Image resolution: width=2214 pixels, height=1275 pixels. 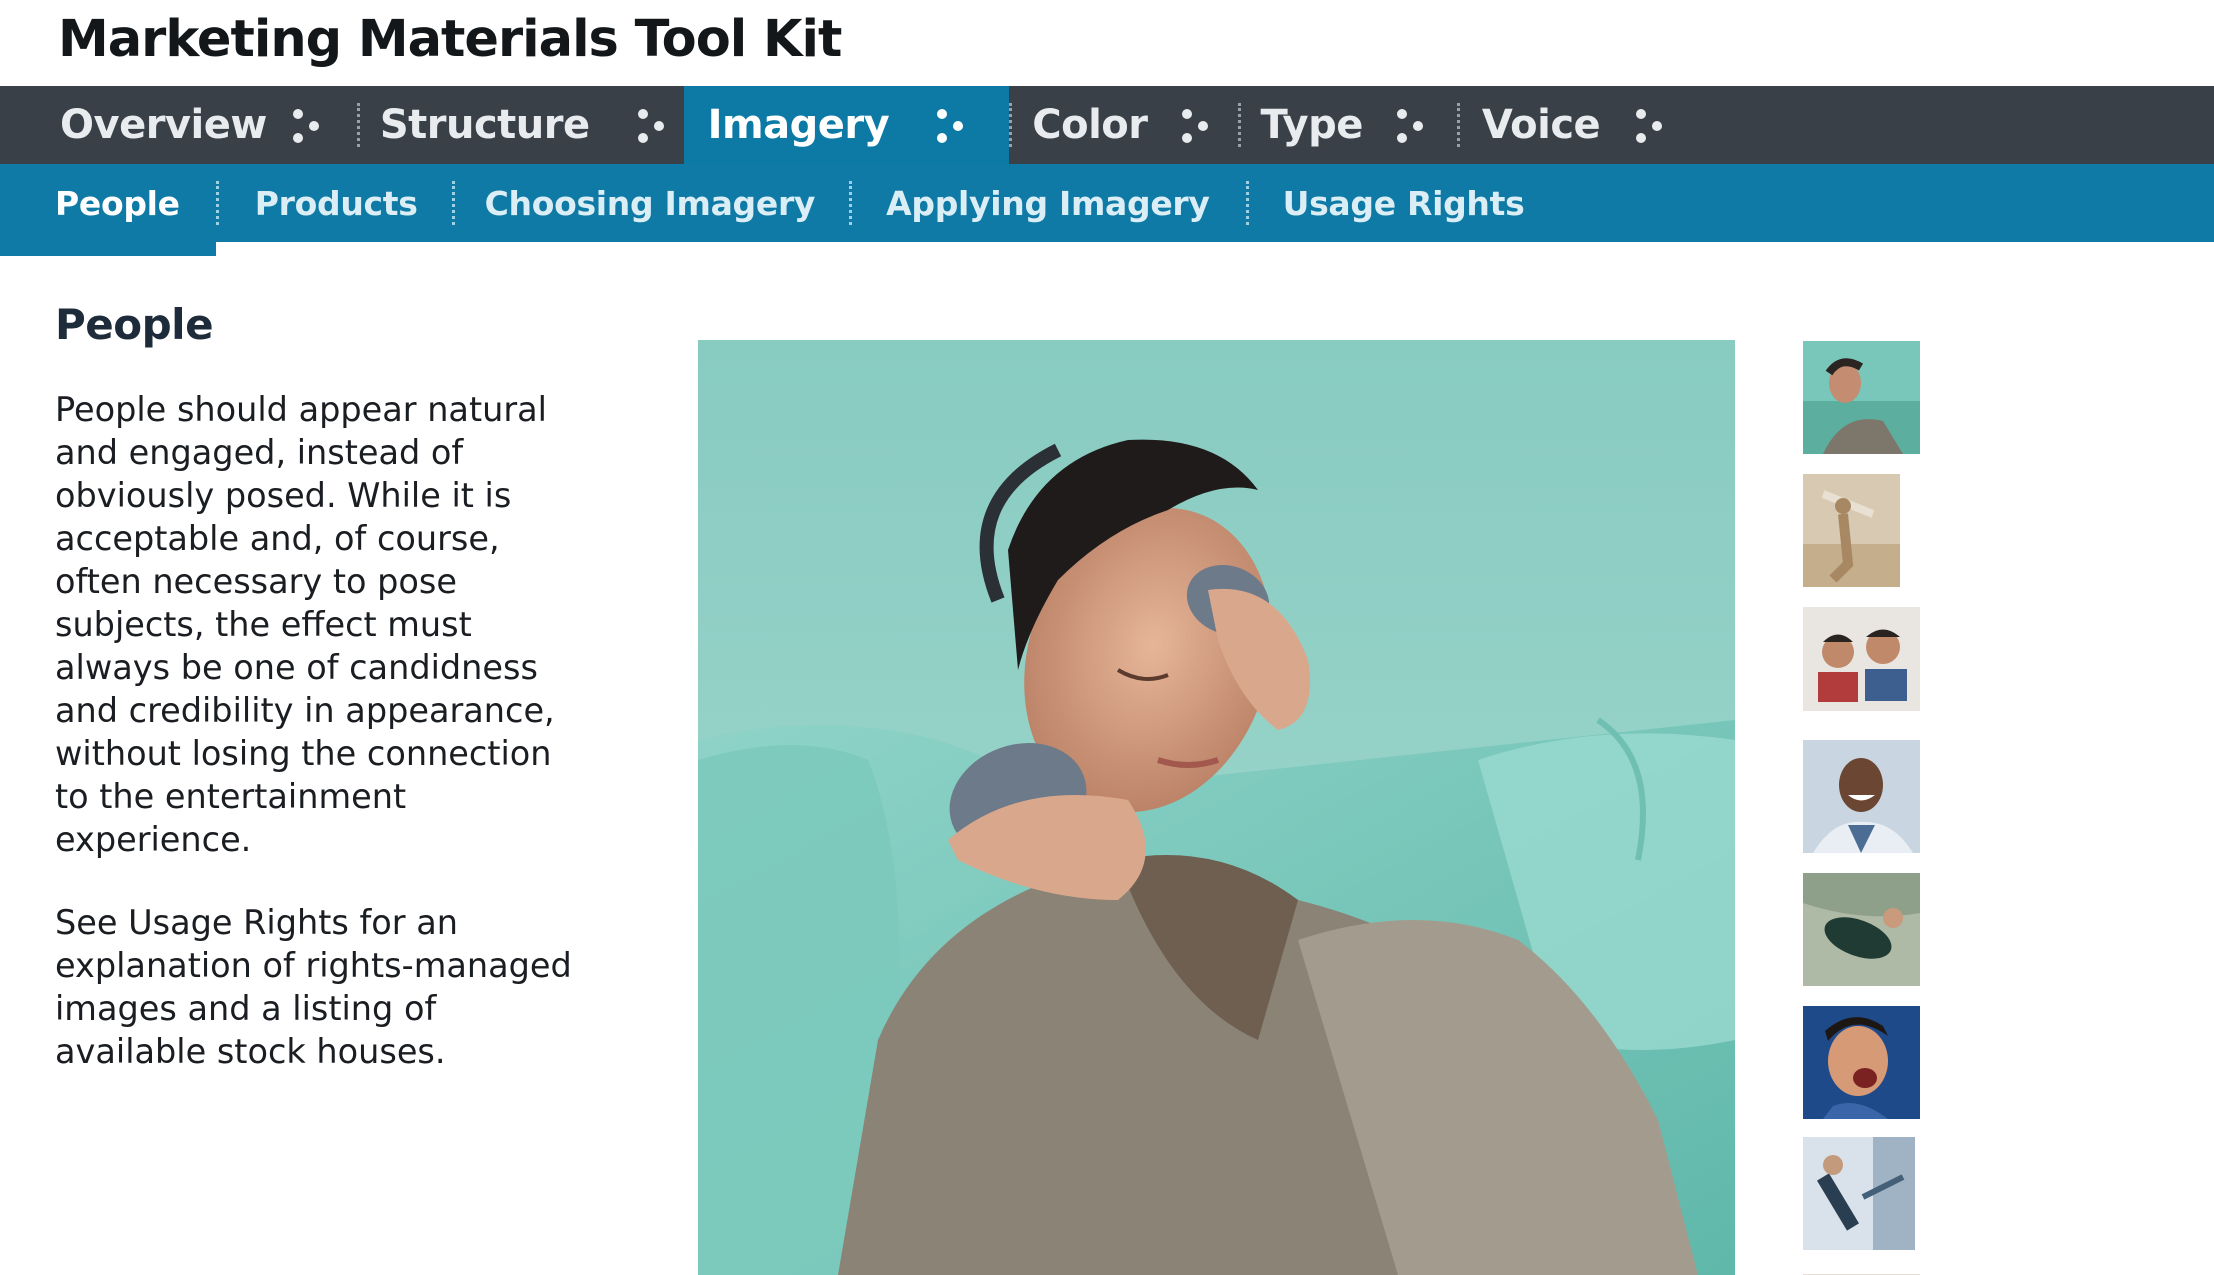 I want to click on subnav-label: Applying Imagery, so click(x=1048, y=203).